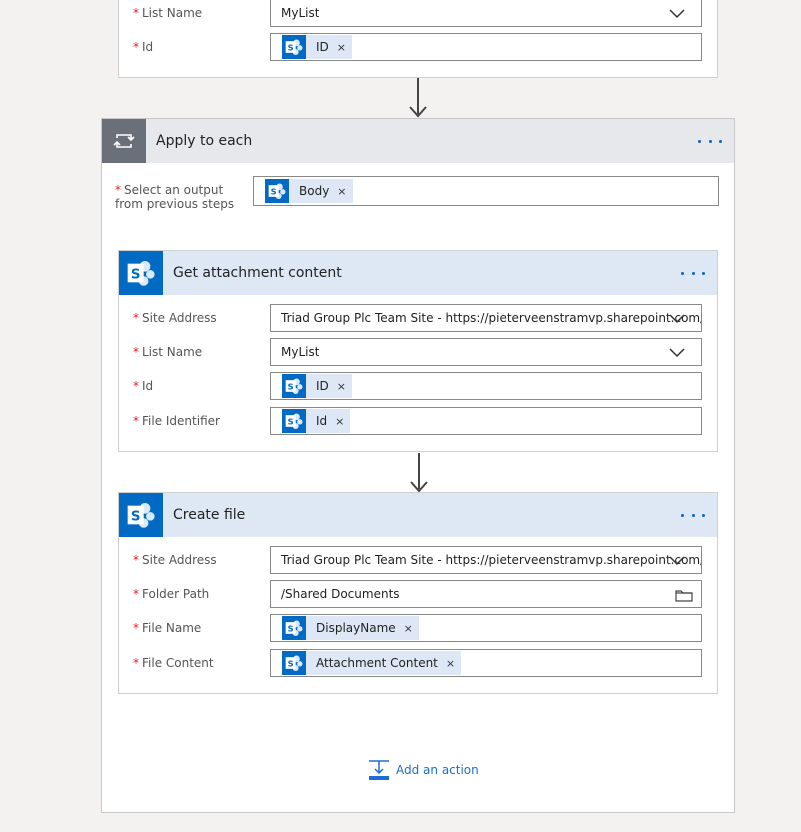 This screenshot has width=801, height=832. Describe the element at coordinates (486, 421) in the screenshot. I see `file-identifier-field: Id ×` at that location.